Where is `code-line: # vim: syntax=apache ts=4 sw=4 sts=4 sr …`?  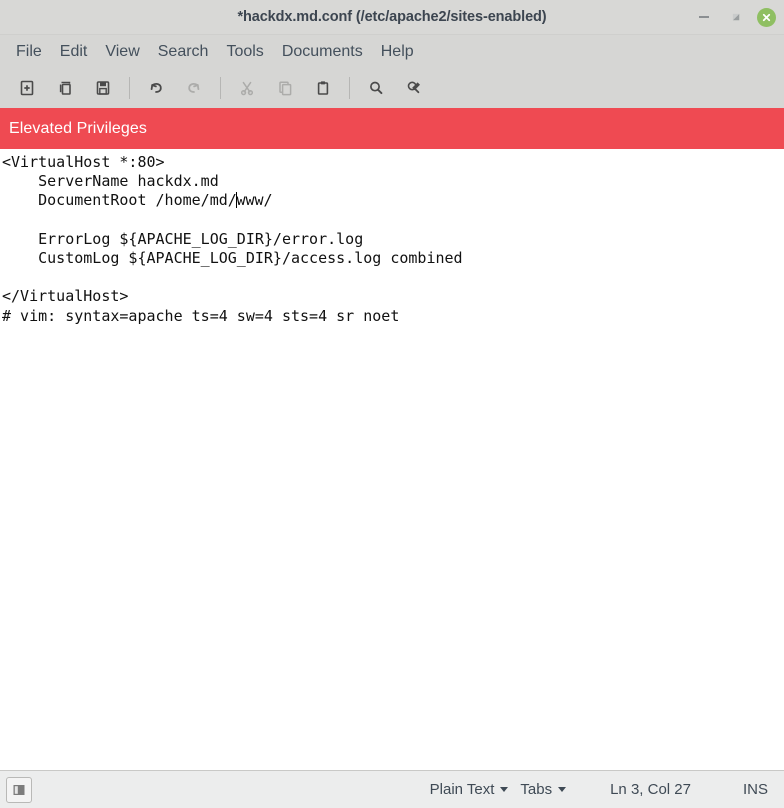
code-line: # vim: syntax=apache ts=4 sw=4 sts=4 sr … is located at coordinates (201, 315).